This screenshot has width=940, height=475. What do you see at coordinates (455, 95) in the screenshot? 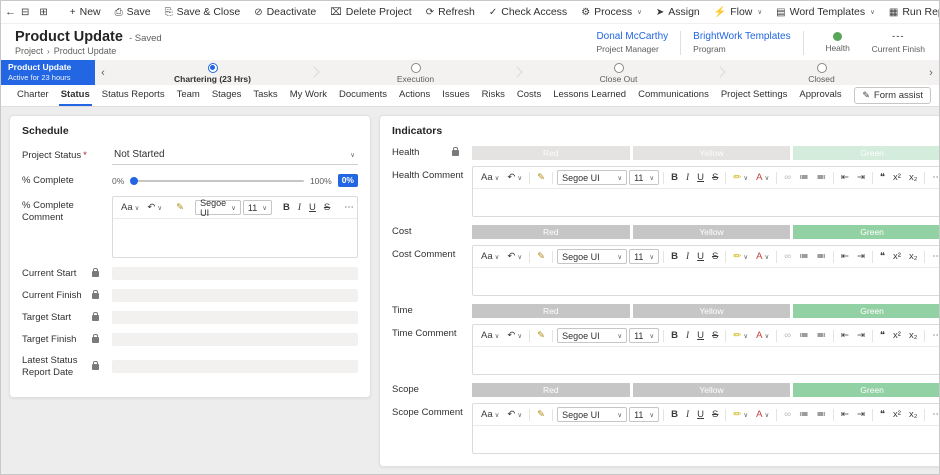
I see `tab-issues: Issues` at bounding box center [455, 95].